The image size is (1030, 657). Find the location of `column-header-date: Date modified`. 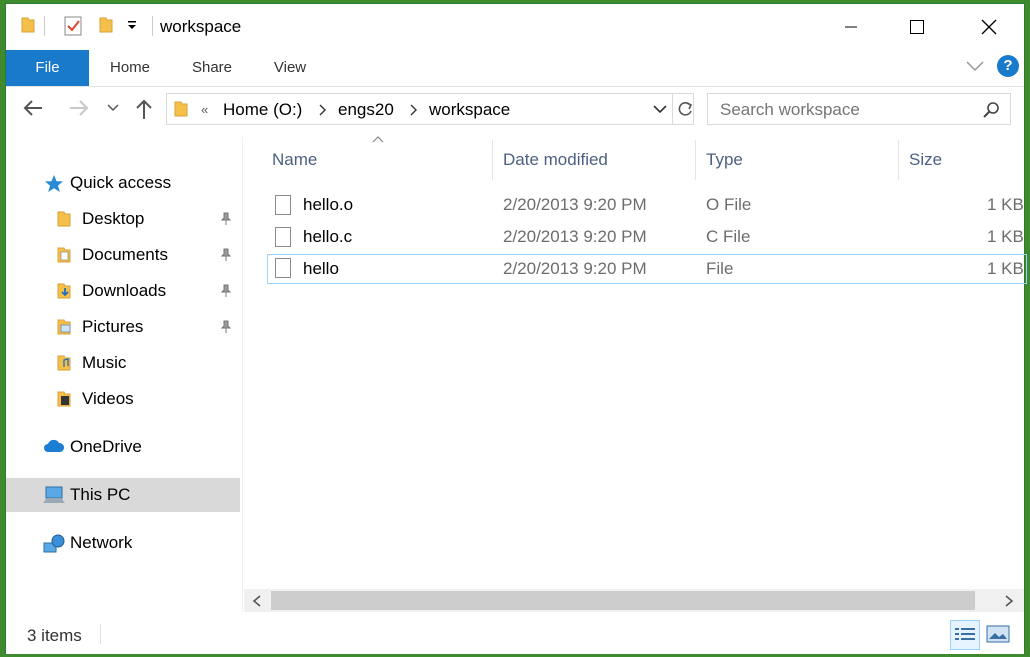

column-header-date: Date modified is located at coordinates (555, 160).